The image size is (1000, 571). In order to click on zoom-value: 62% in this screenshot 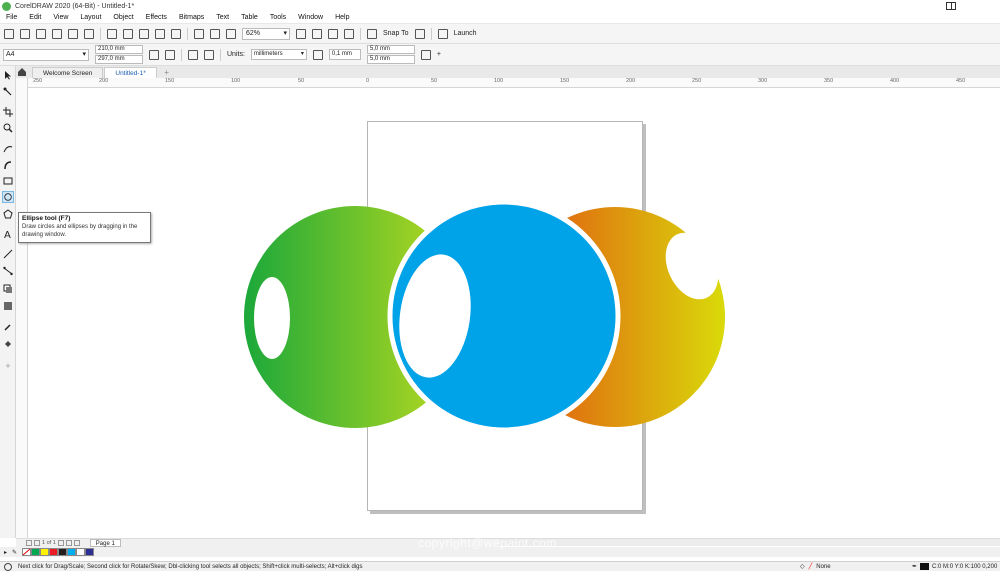, I will do `click(253, 33)`.